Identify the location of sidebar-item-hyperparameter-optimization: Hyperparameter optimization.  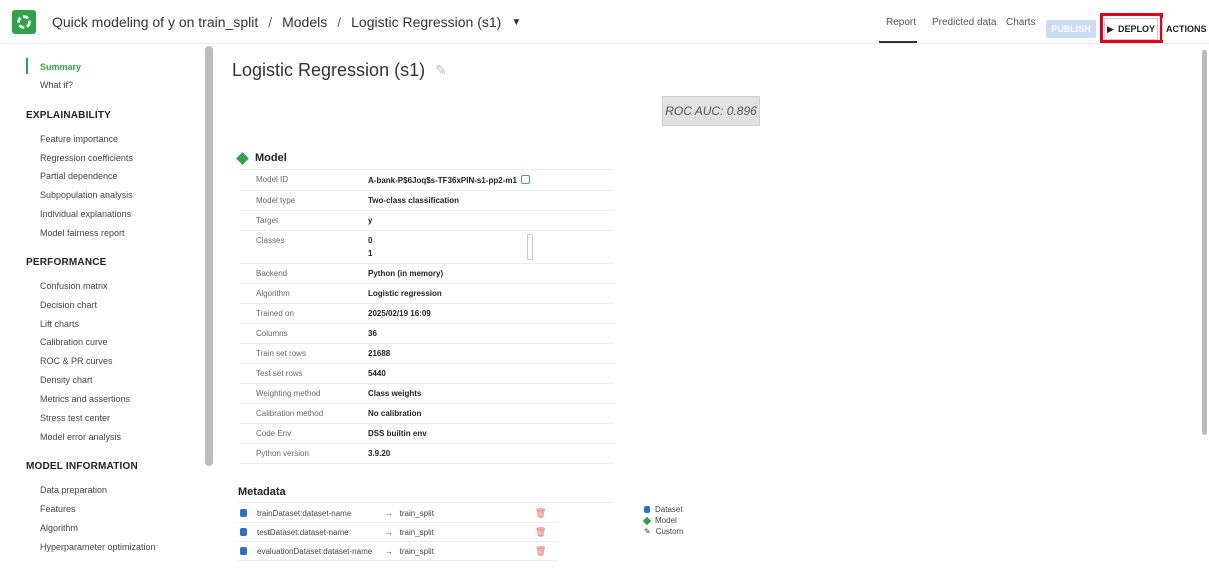
(98, 547).